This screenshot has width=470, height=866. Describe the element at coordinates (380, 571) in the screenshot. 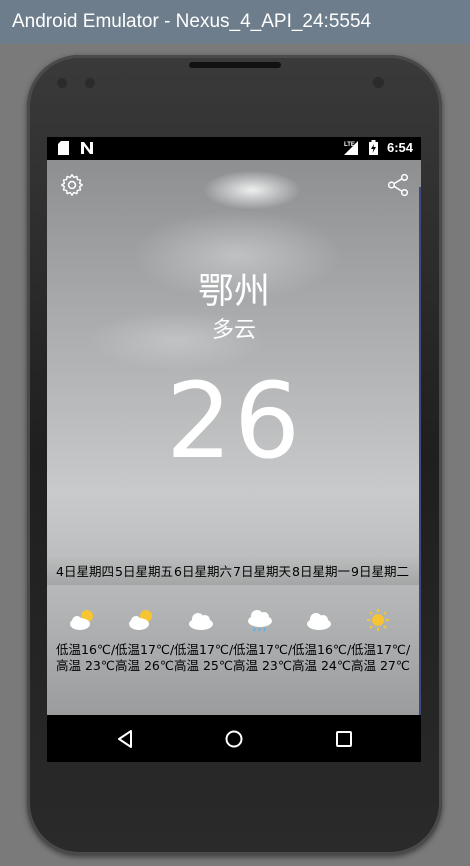

I see `forecast-date: 9日星期二` at that location.